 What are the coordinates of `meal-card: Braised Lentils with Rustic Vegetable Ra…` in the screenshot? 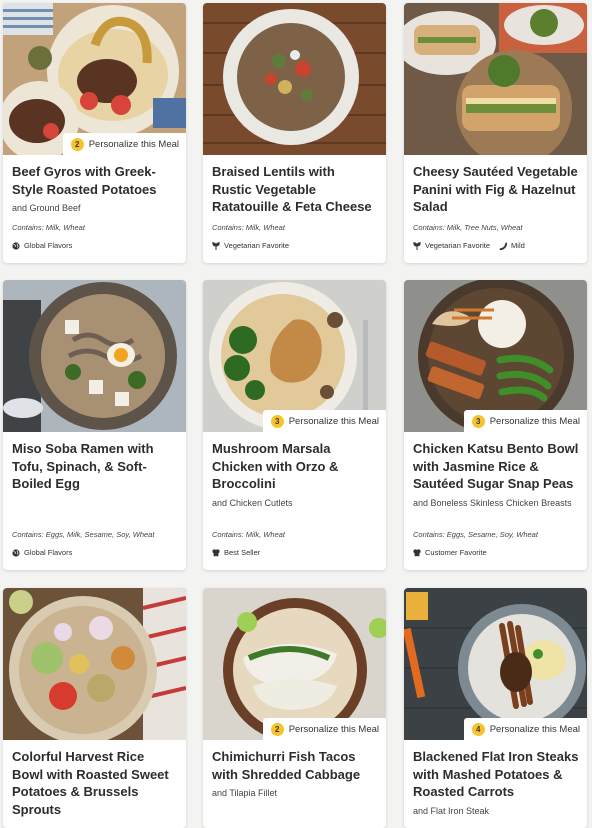 It's located at (294, 133).